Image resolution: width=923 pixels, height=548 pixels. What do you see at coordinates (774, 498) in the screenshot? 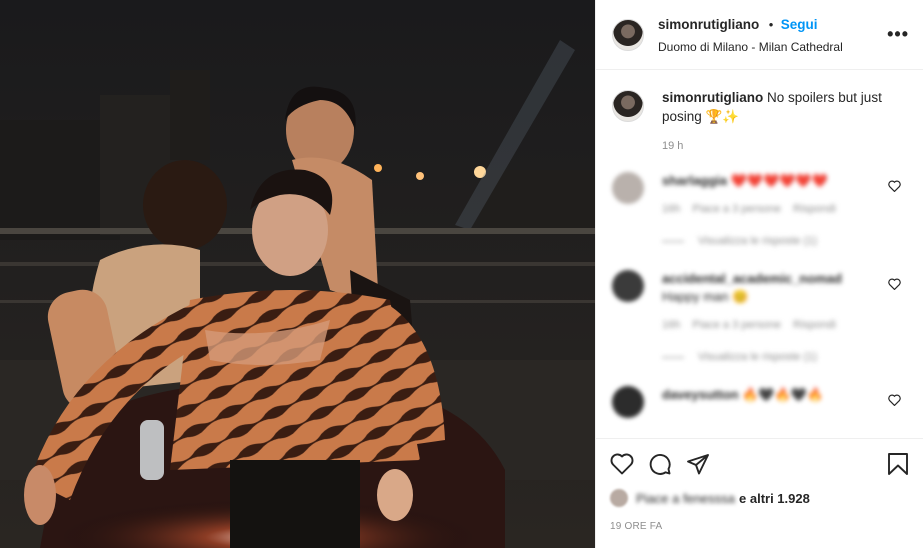
I see `likes-count: e altri 1.928` at bounding box center [774, 498].